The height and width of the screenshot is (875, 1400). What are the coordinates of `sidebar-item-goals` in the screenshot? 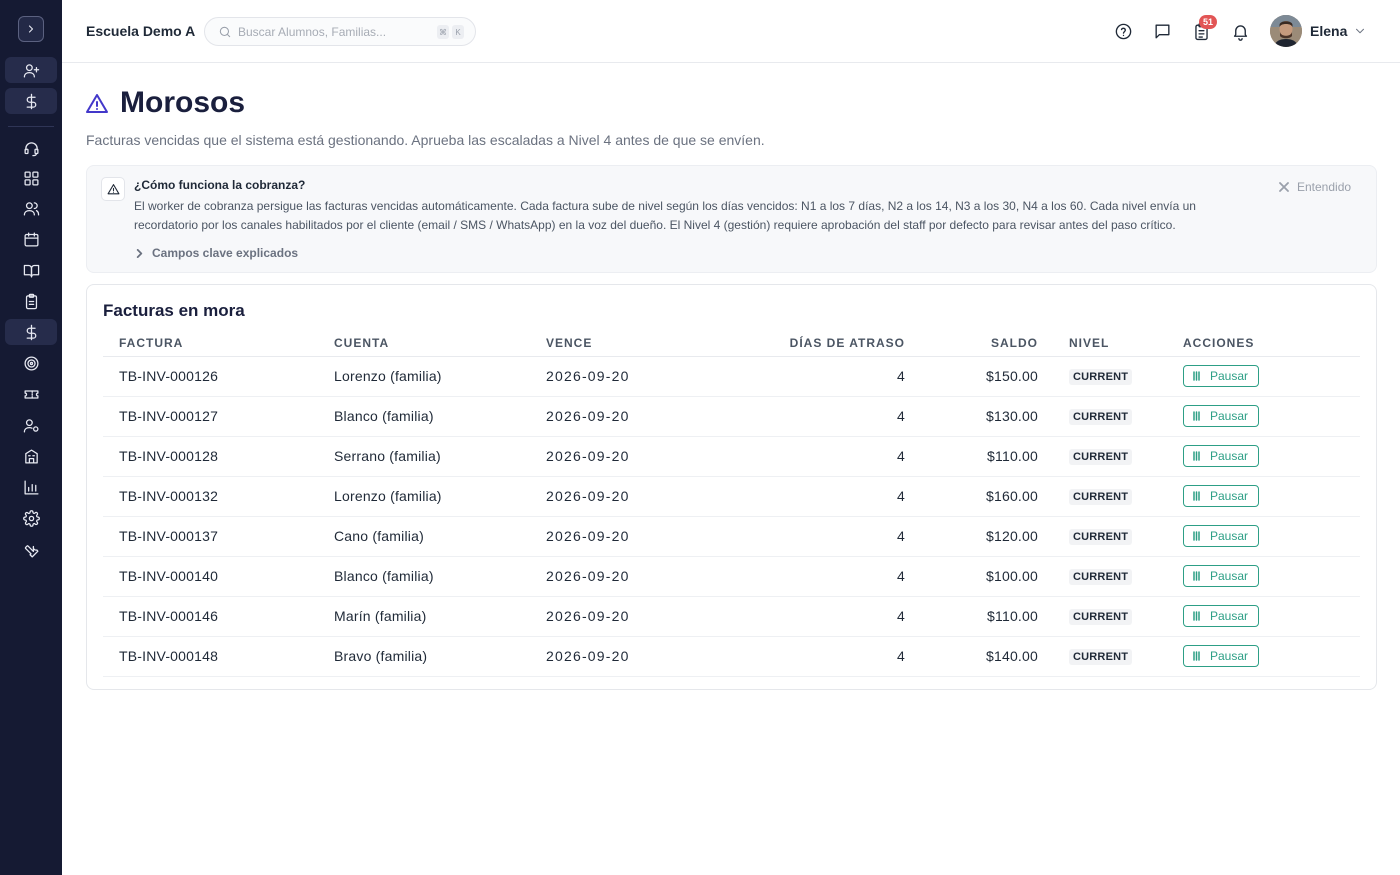 It's located at (31, 363).